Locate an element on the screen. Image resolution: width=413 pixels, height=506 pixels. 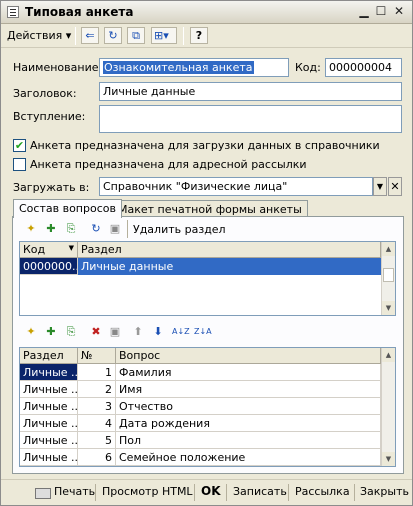
sort-icon: ▼ is located at coordinates (71, 248).